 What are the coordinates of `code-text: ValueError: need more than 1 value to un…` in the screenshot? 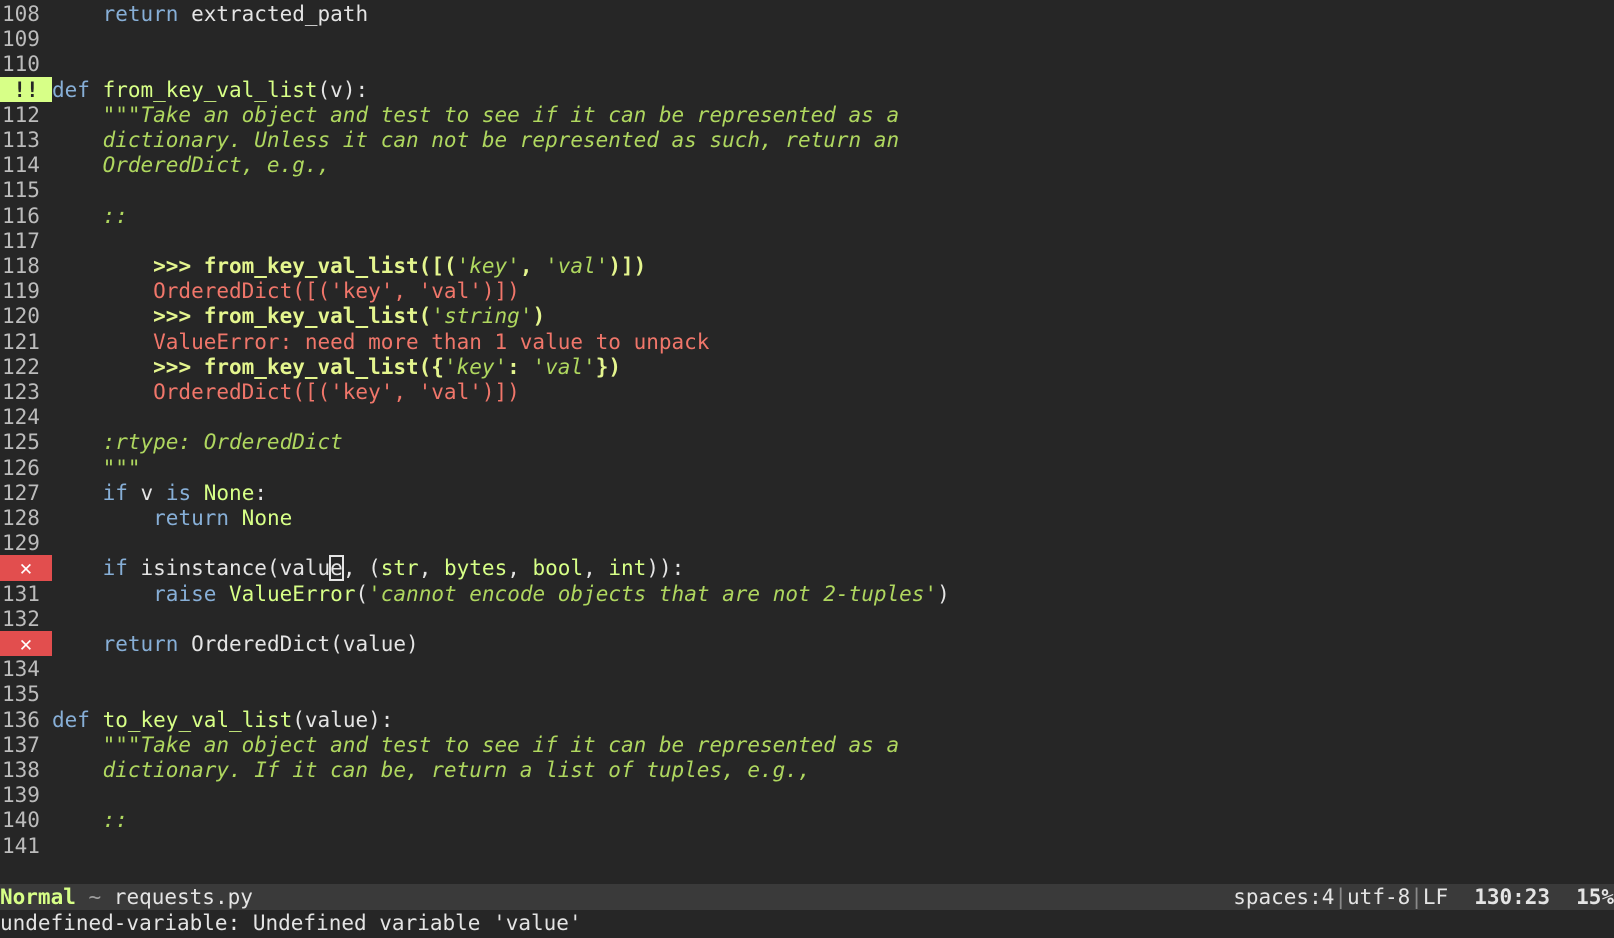 It's located at (380, 342).